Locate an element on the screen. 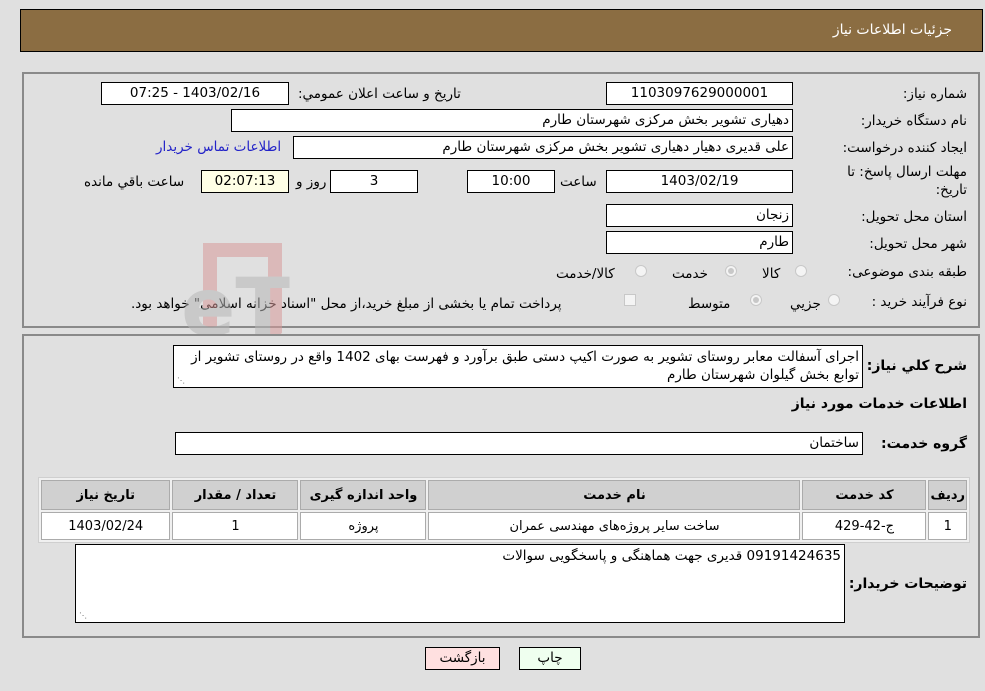 This screenshot has height=691, width=985. need-number-field: 1103097629000001 is located at coordinates (699, 93).